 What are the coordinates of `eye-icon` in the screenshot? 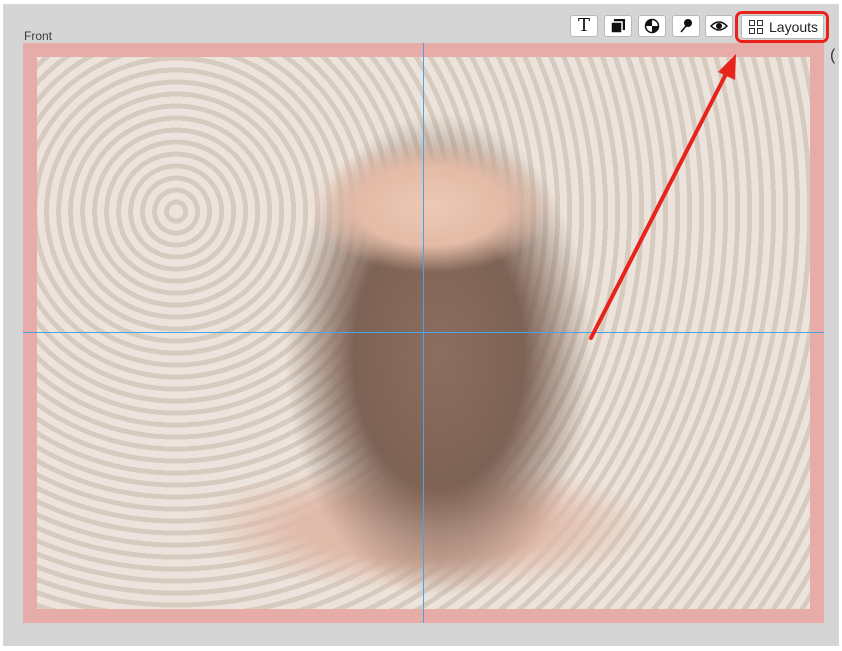 It's located at (719, 26).